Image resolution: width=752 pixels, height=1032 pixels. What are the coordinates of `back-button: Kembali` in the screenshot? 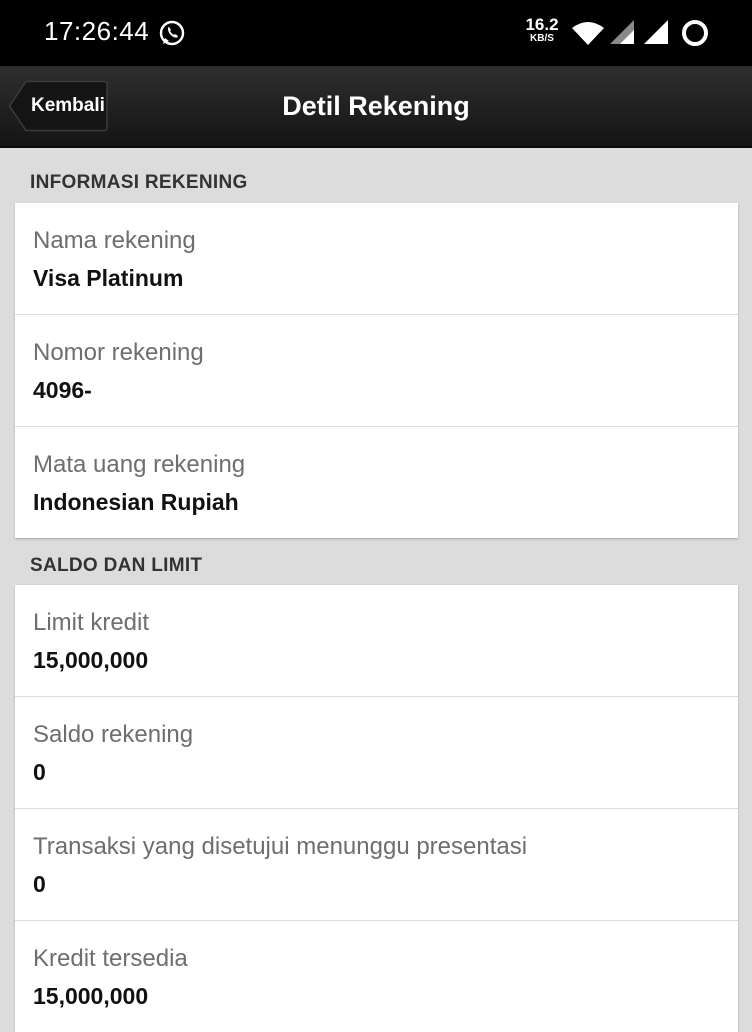 It's located at (58, 106).